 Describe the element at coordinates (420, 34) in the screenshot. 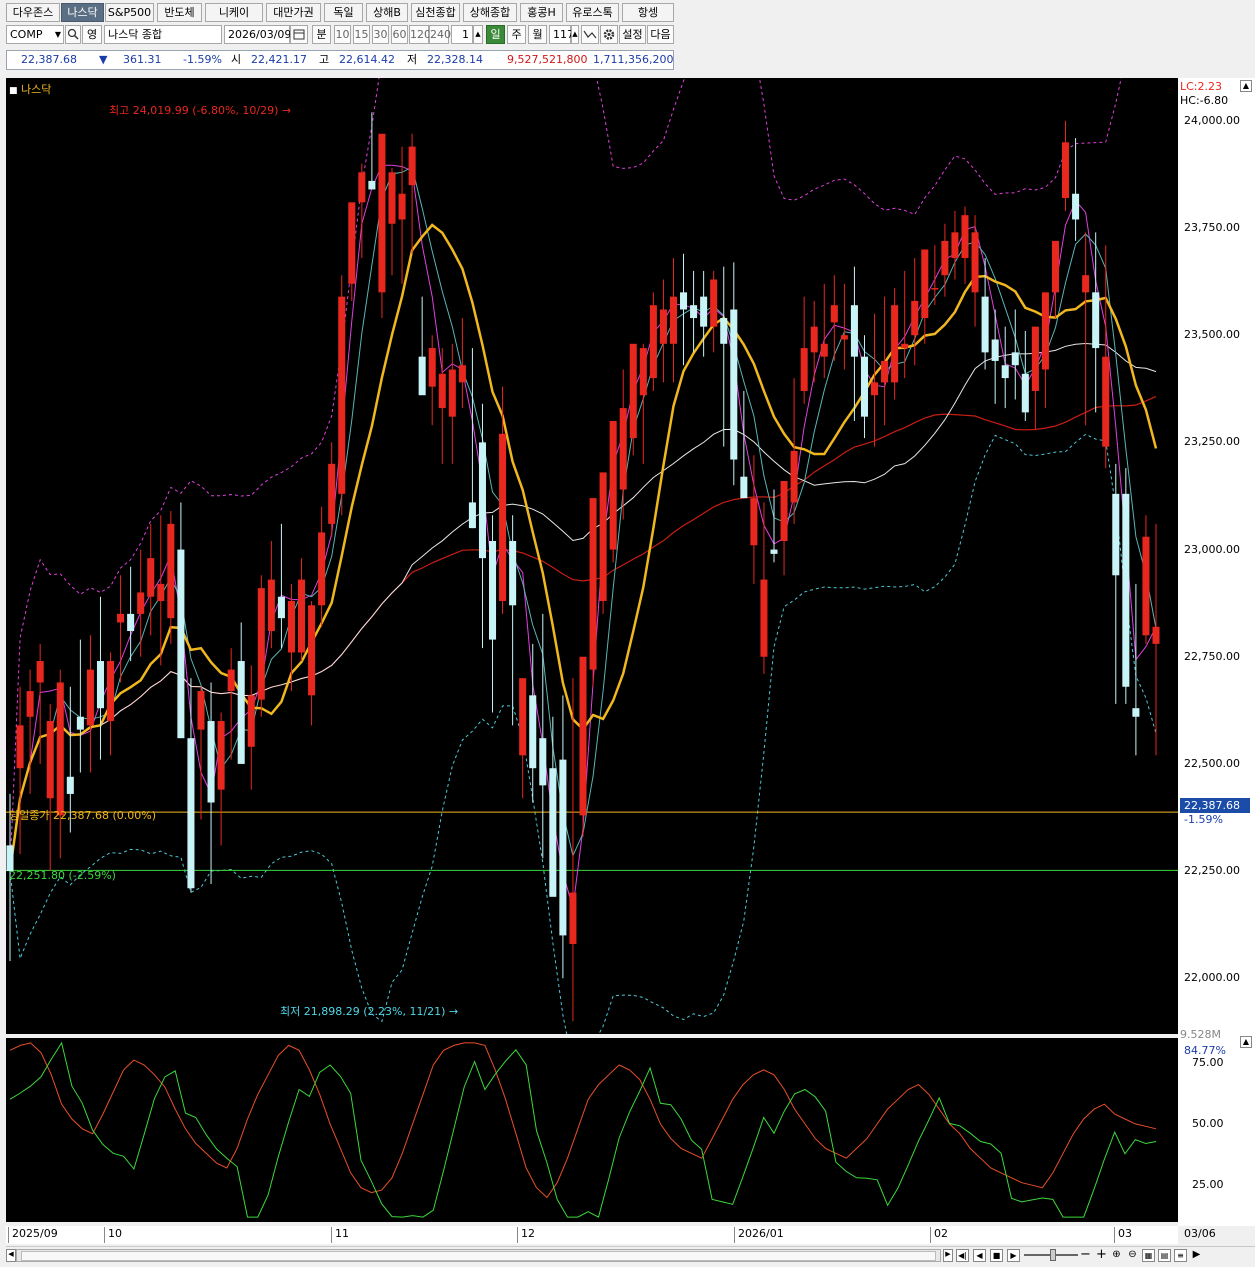

I see `interval-120: 120` at that location.